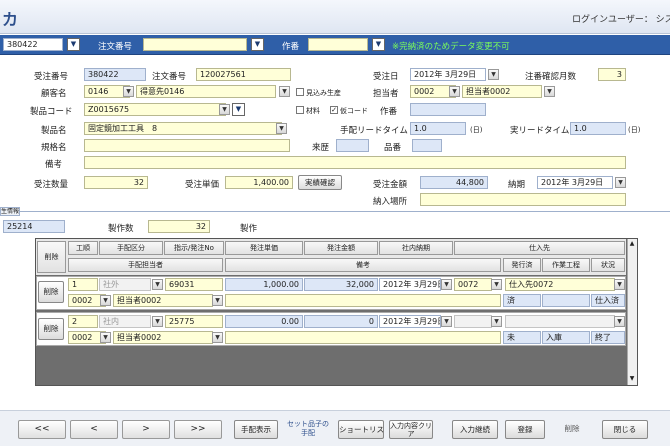 The height and width of the screenshot is (446, 670). What do you see at coordinates (446, 321) in the screenshot?
I see `row2-date-dropdown-icon: ▼` at bounding box center [446, 321].